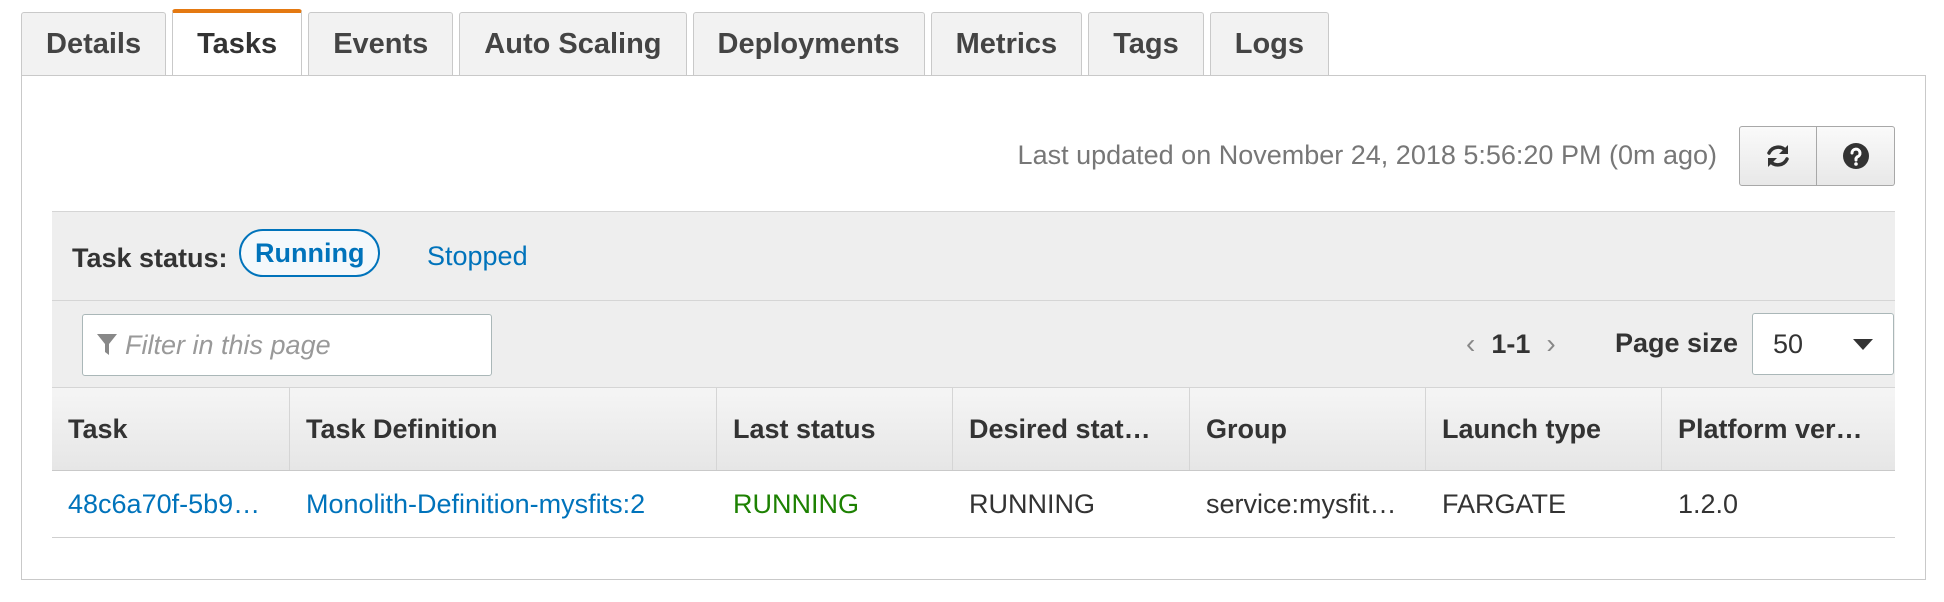 The height and width of the screenshot is (602, 1944). I want to click on page-range: 1-1, so click(1511, 343).